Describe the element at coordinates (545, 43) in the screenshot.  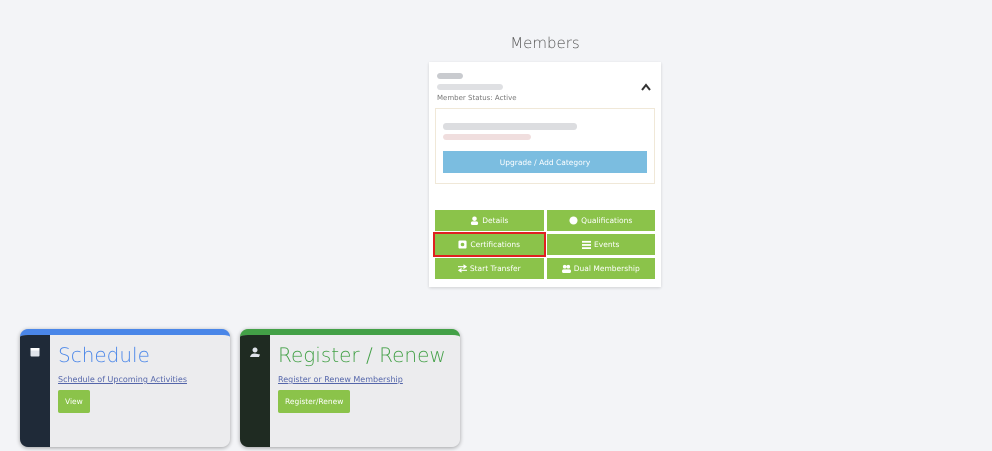
I see `members-heading: Members` at that location.